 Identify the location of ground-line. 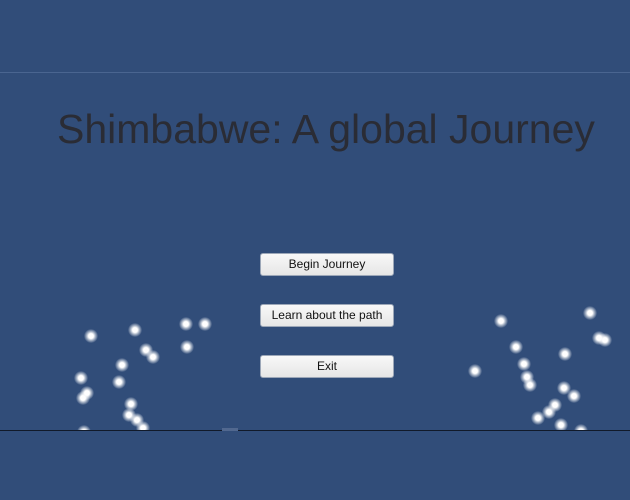
(315, 430).